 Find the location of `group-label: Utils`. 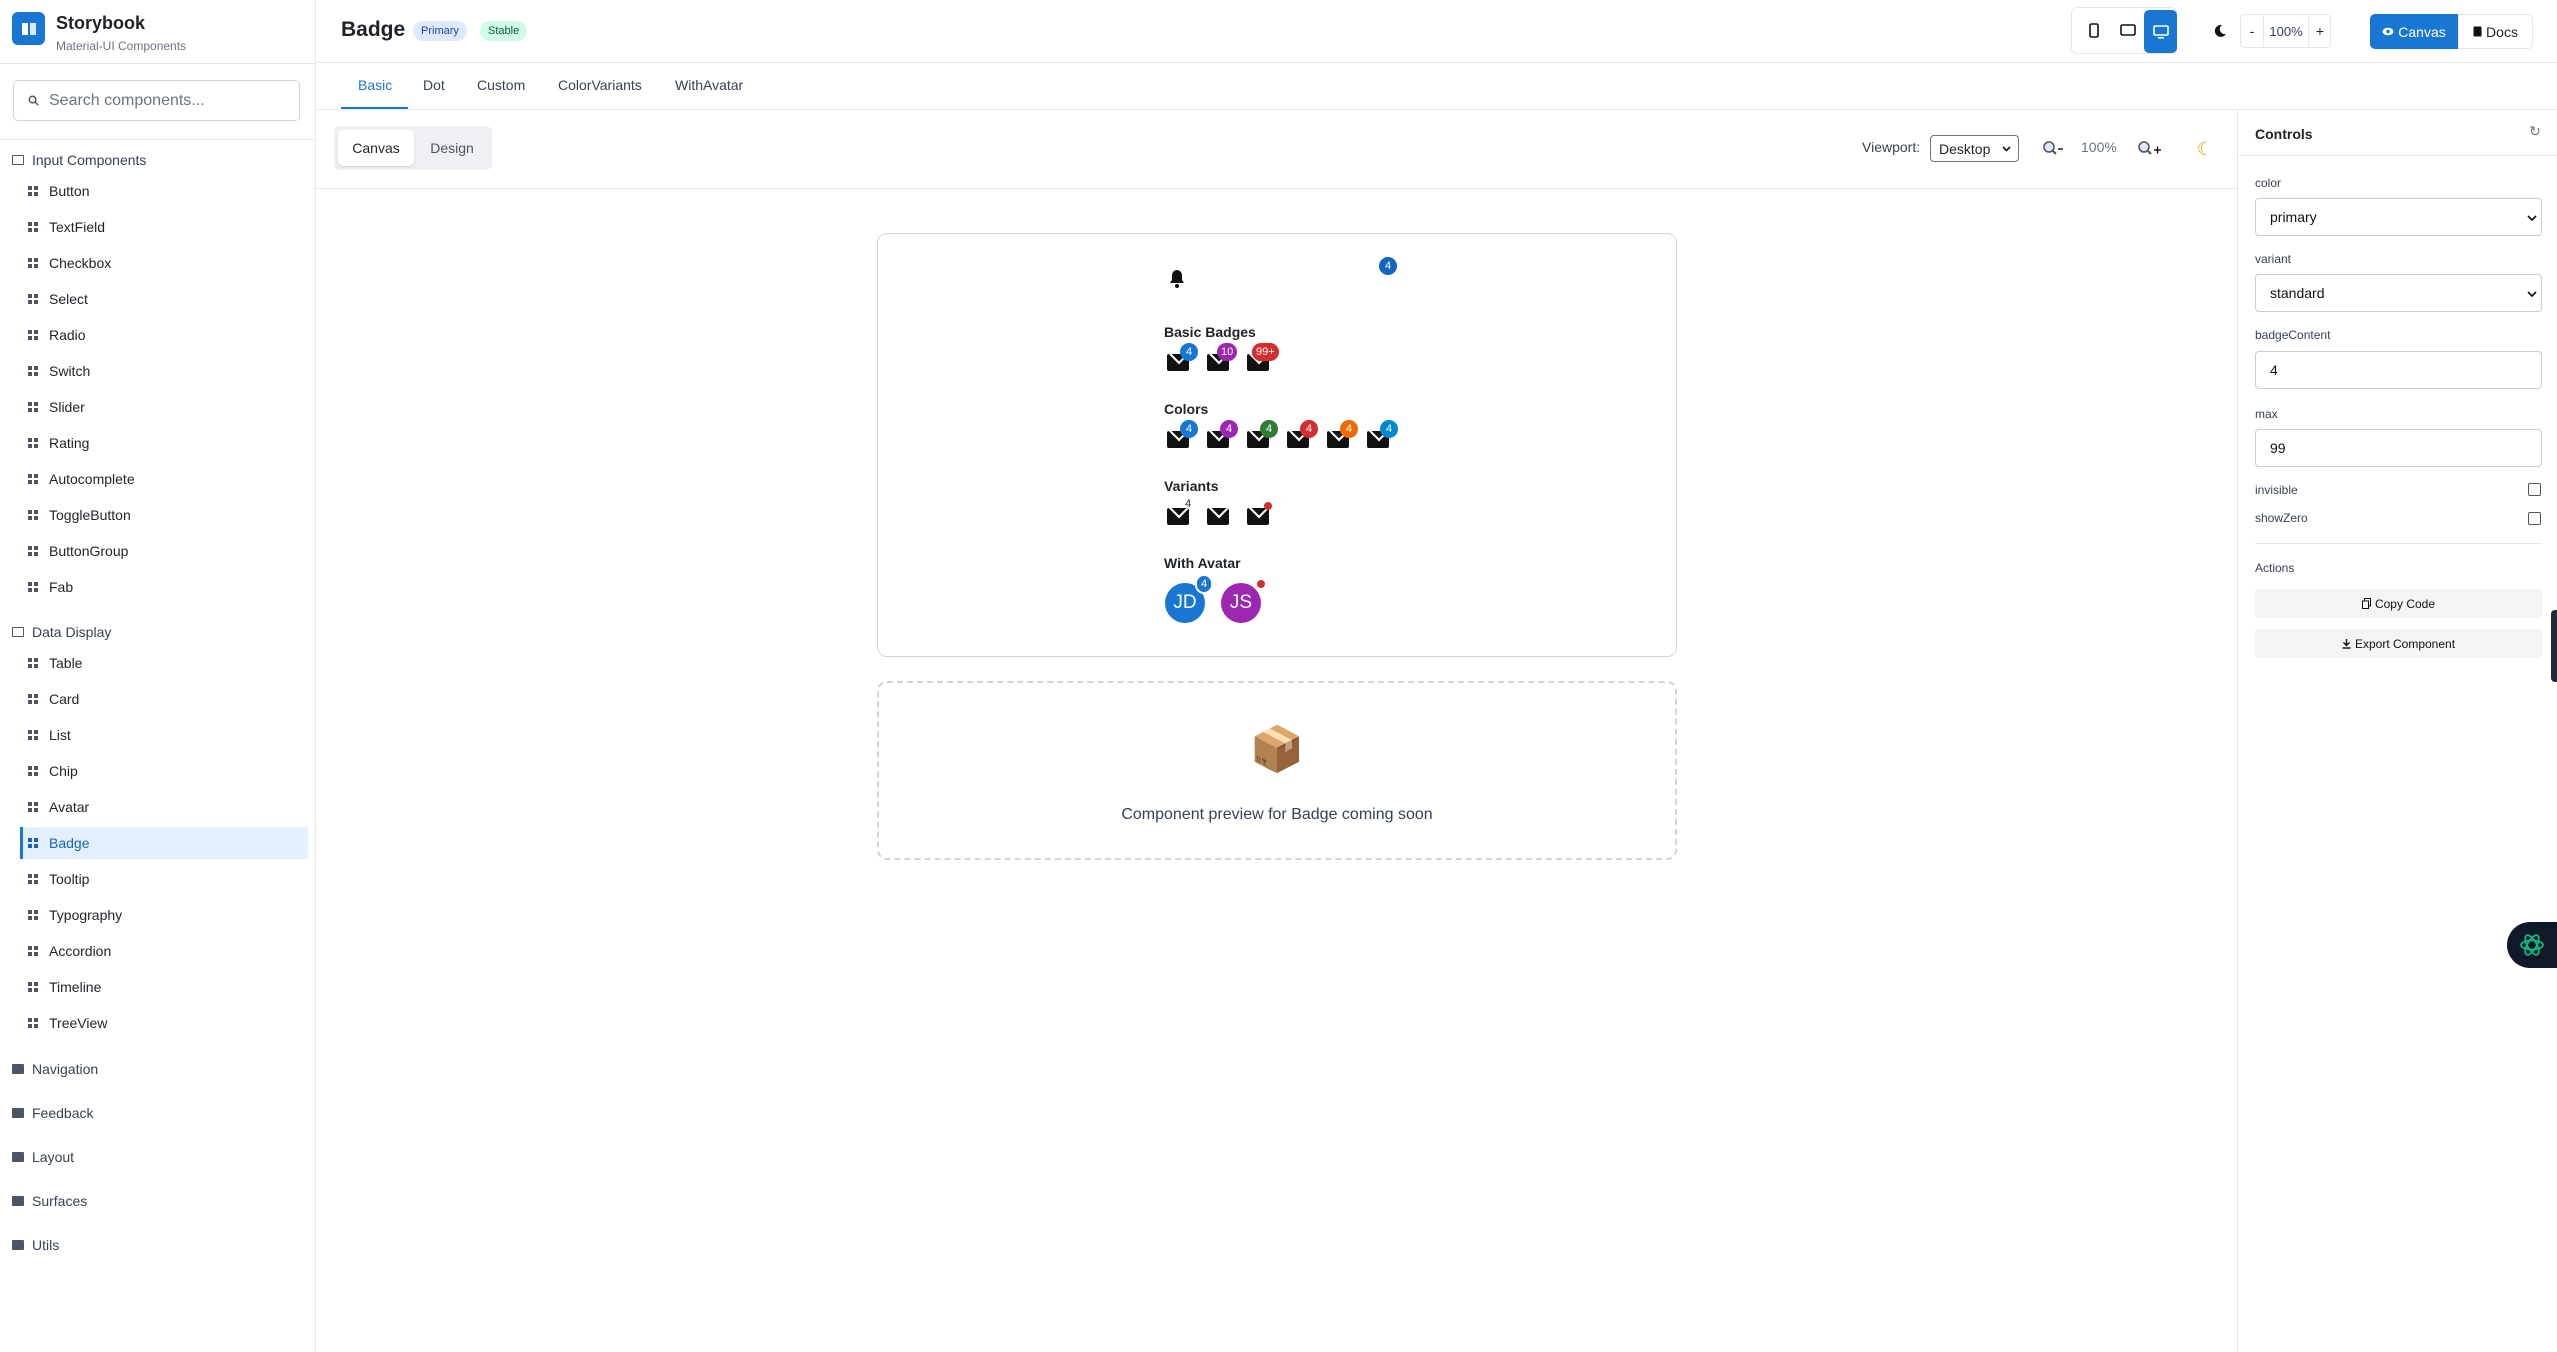

group-label: Utils is located at coordinates (46, 1245).